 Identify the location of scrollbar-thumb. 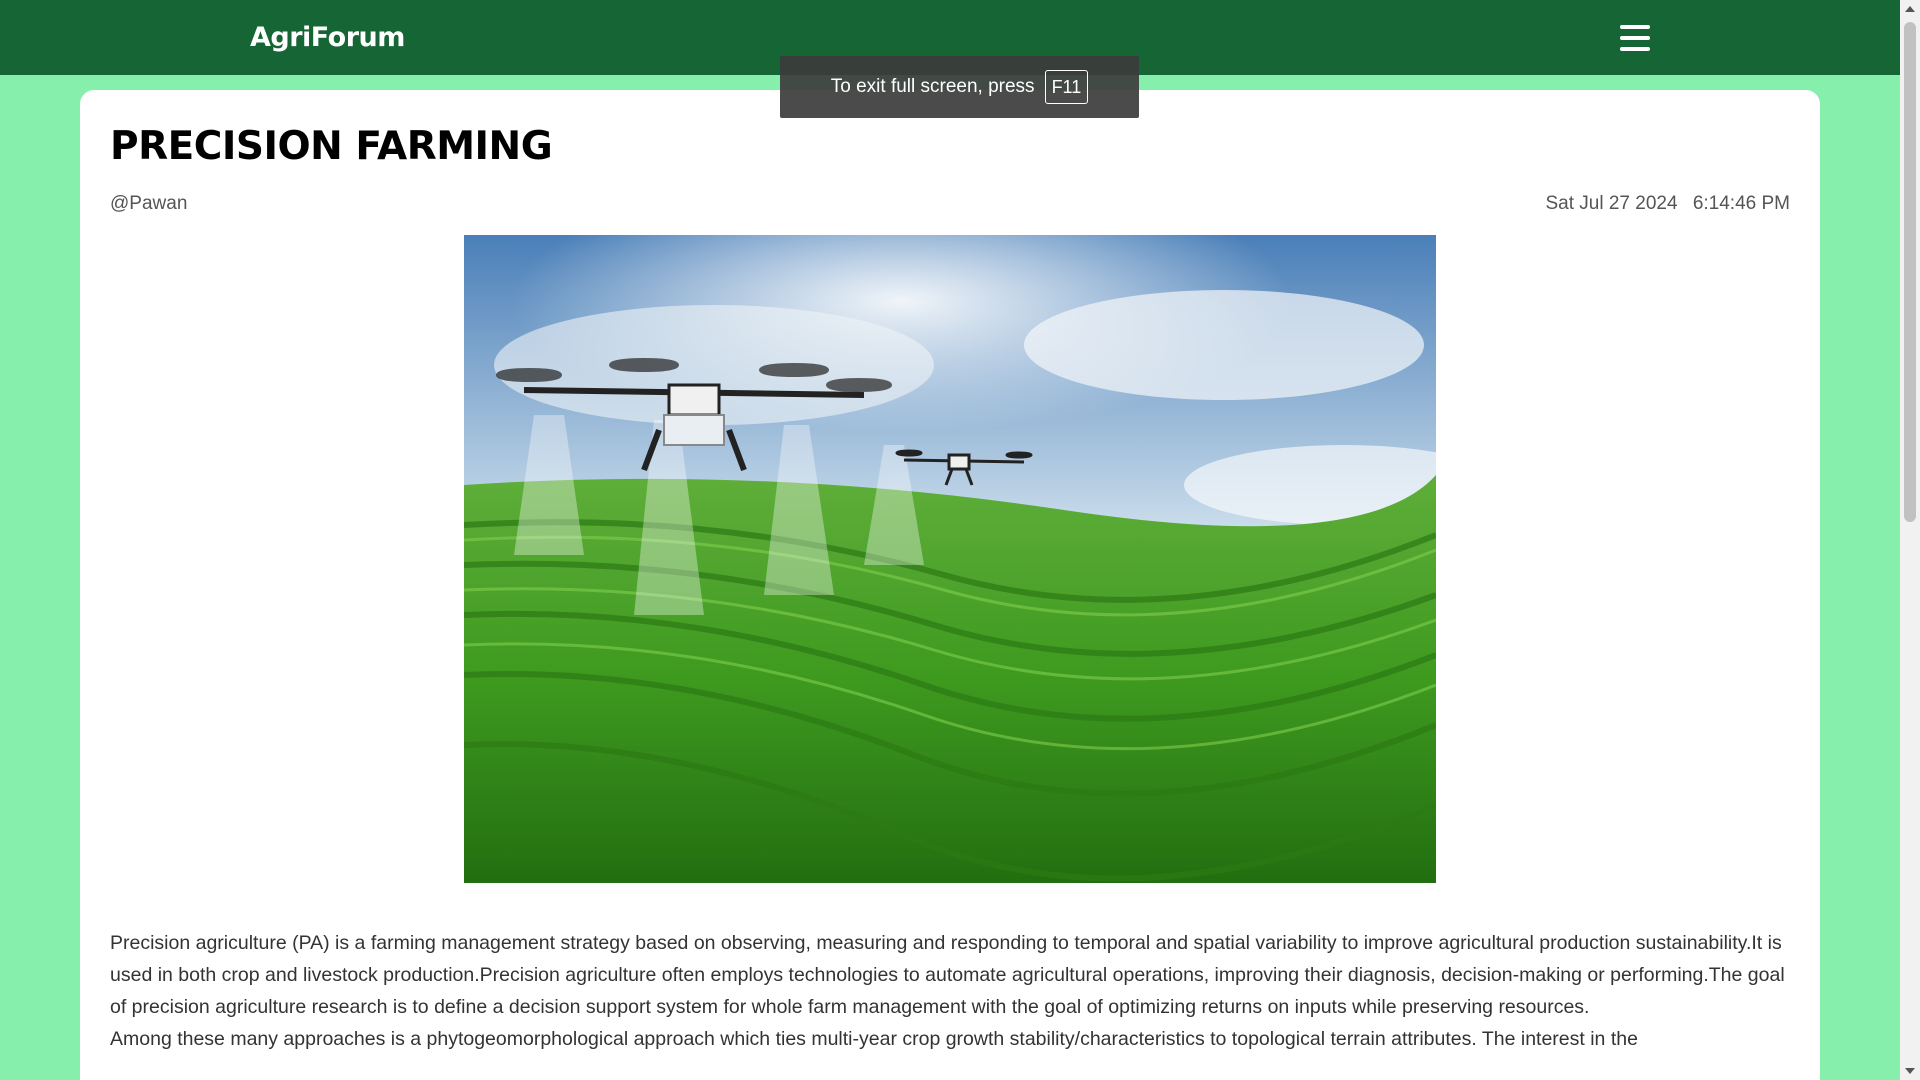
(1910, 272).